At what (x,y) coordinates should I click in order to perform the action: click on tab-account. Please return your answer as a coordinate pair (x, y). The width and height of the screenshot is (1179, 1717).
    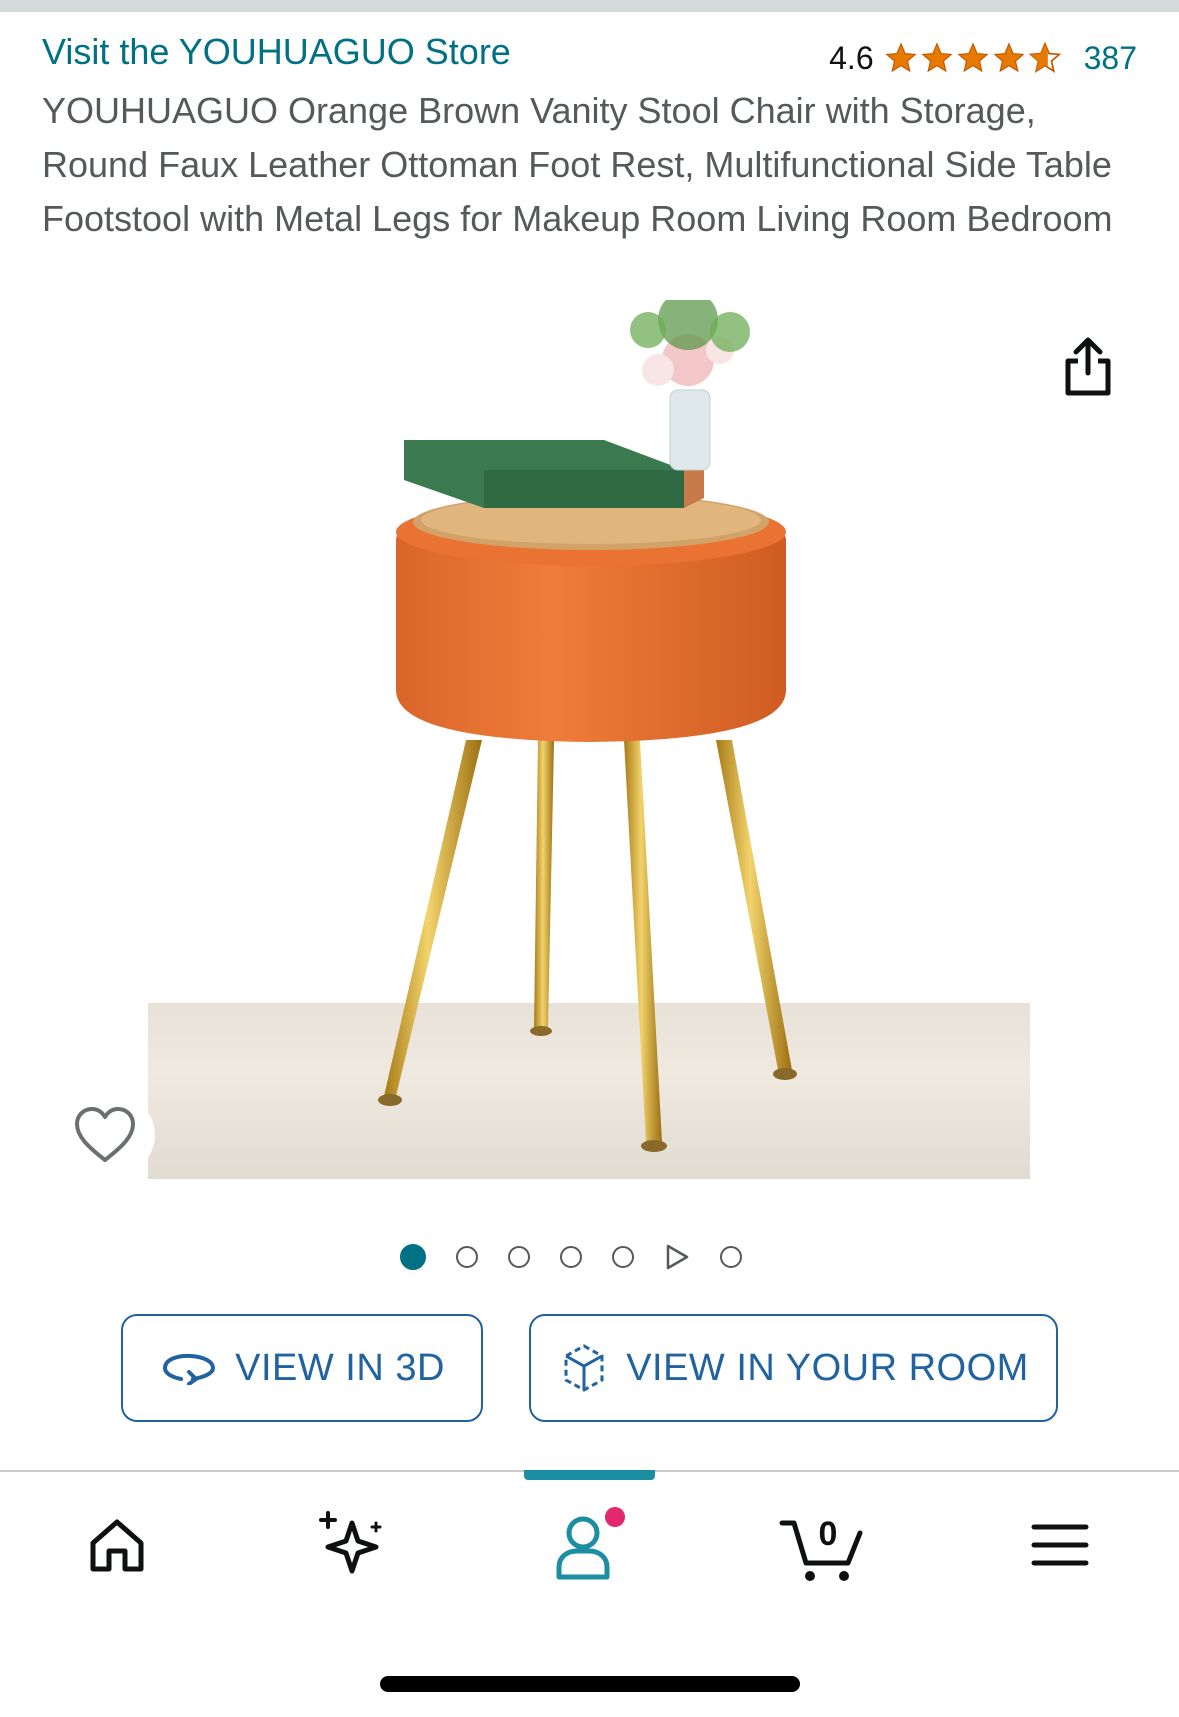
    Looking at the image, I should click on (589, 1545).